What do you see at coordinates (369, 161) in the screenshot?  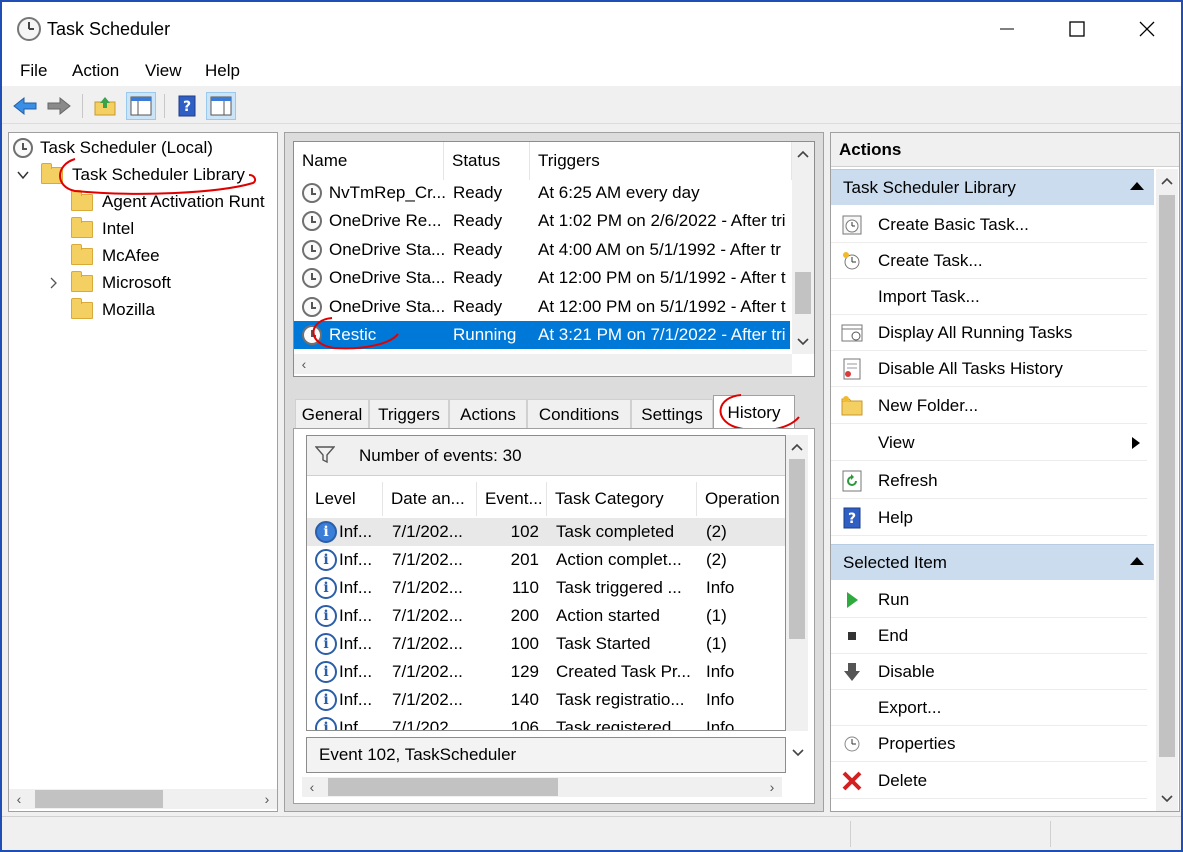 I see `column-header-name: Name` at bounding box center [369, 161].